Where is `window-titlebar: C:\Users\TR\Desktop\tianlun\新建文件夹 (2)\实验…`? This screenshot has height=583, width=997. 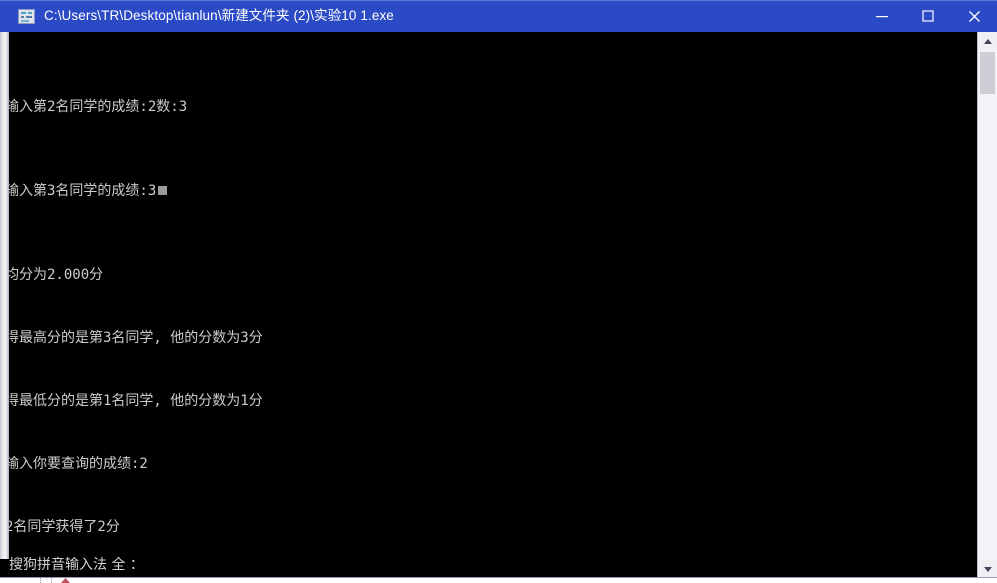 window-titlebar: C:\Users\TR\Desktop\tianlun\新建文件夹 (2)\实验… is located at coordinates (498, 16).